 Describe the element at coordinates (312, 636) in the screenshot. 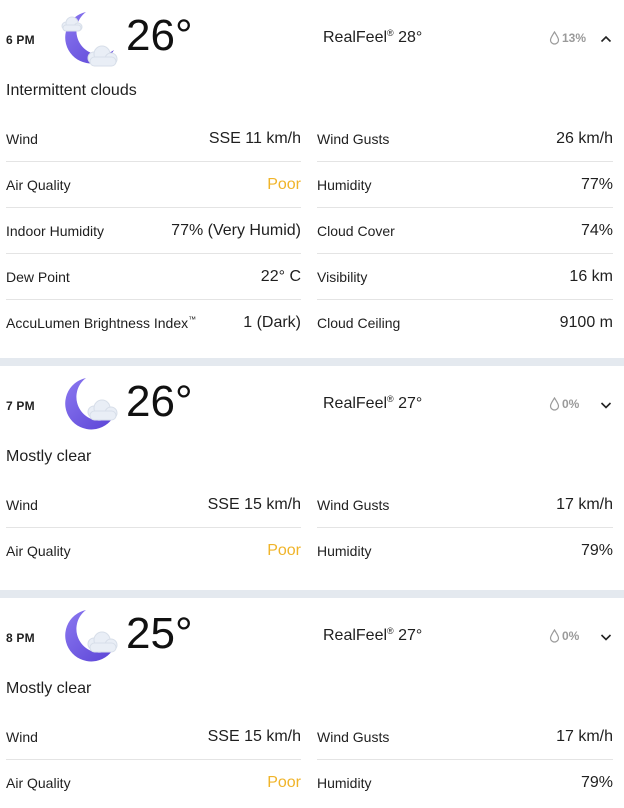

I see `hourly-card-header: 8 PM 25° RealFeel® 27° 0%` at that location.